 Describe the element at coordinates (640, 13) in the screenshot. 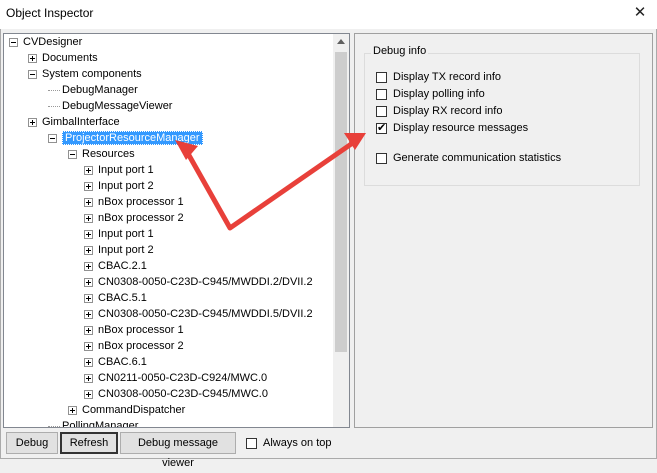

I see `close-icon: ✕` at that location.